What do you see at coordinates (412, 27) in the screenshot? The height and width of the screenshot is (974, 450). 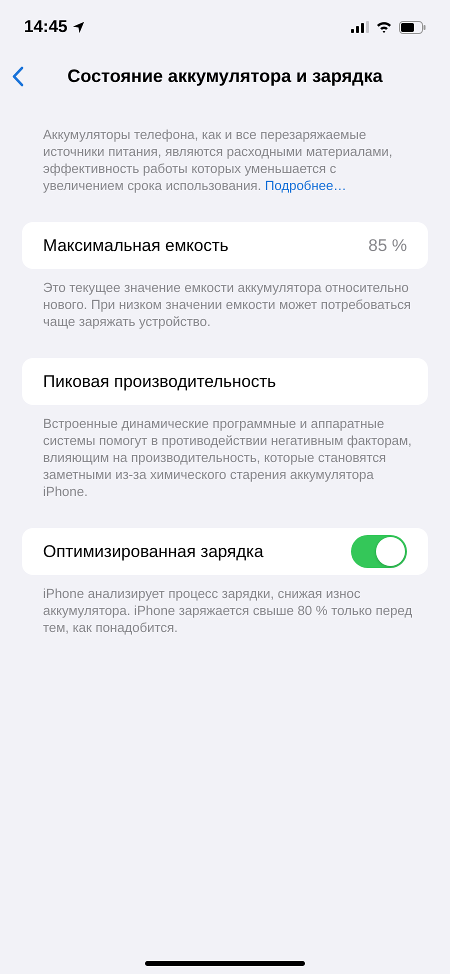 I see `battery-icon` at bounding box center [412, 27].